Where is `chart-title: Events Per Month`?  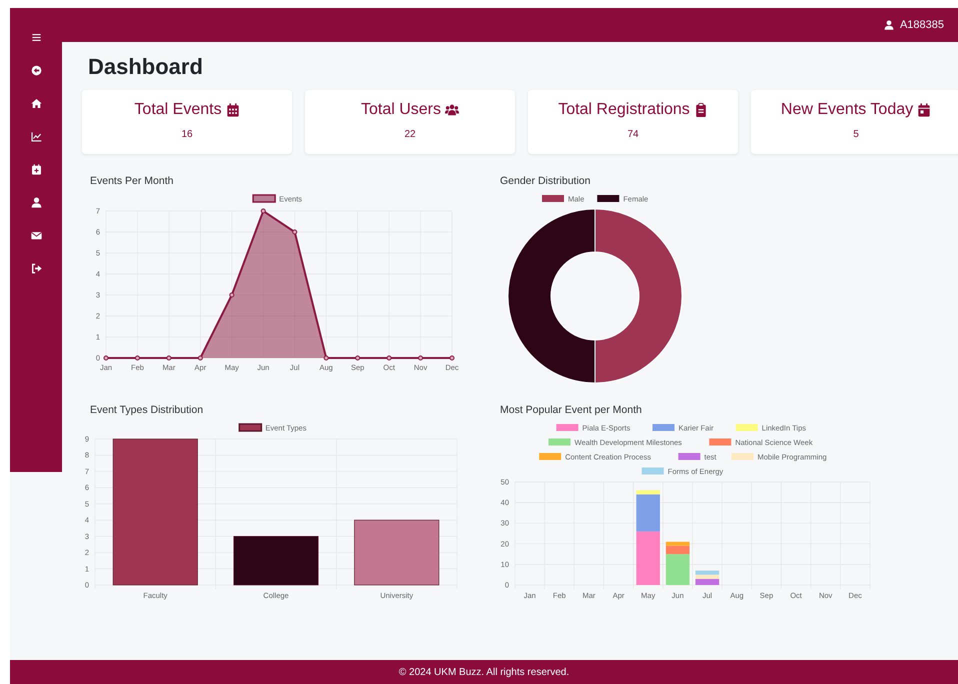
chart-title: Events Per Month is located at coordinates (132, 182).